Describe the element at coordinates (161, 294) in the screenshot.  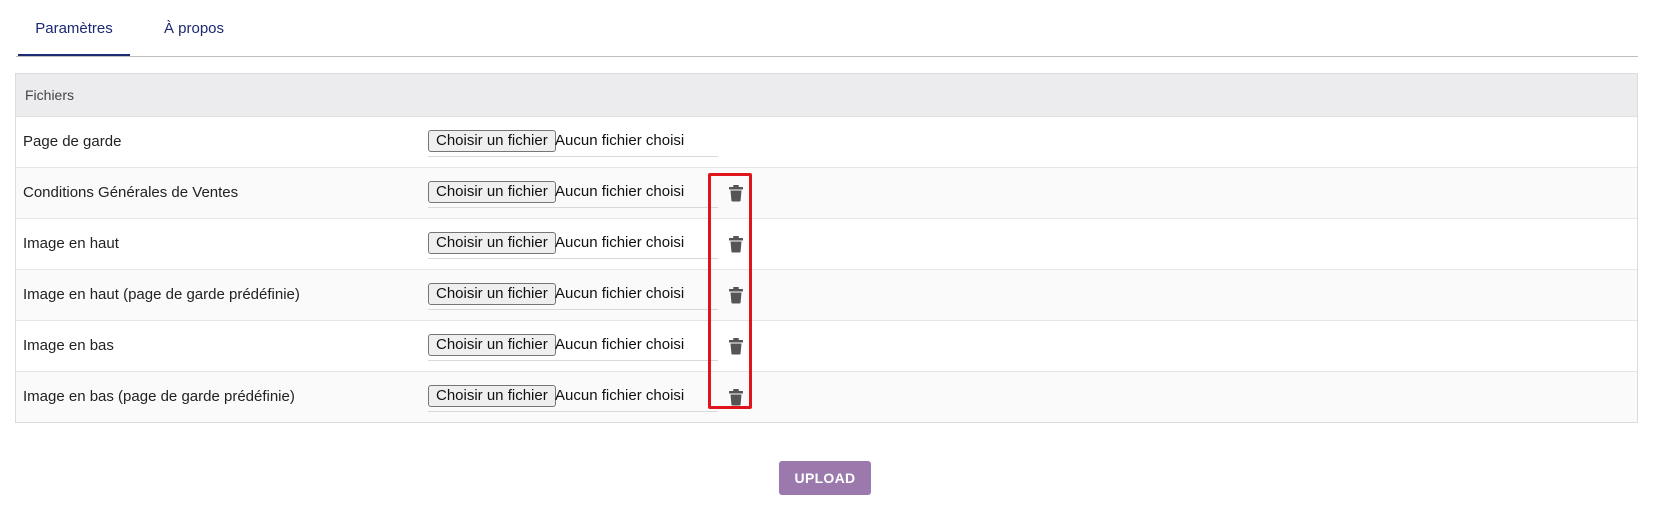
I see `row-label: Image en haut (page de garde prédéfinie)` at that location.